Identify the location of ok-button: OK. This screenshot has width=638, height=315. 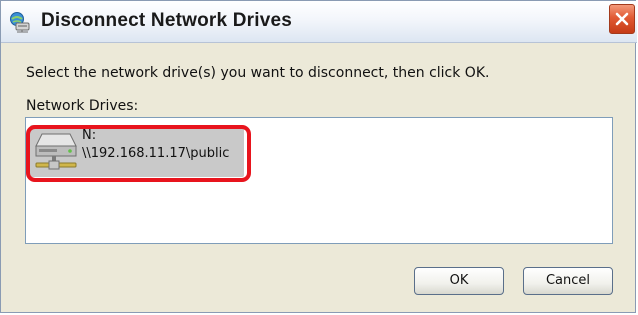
(459, 281).